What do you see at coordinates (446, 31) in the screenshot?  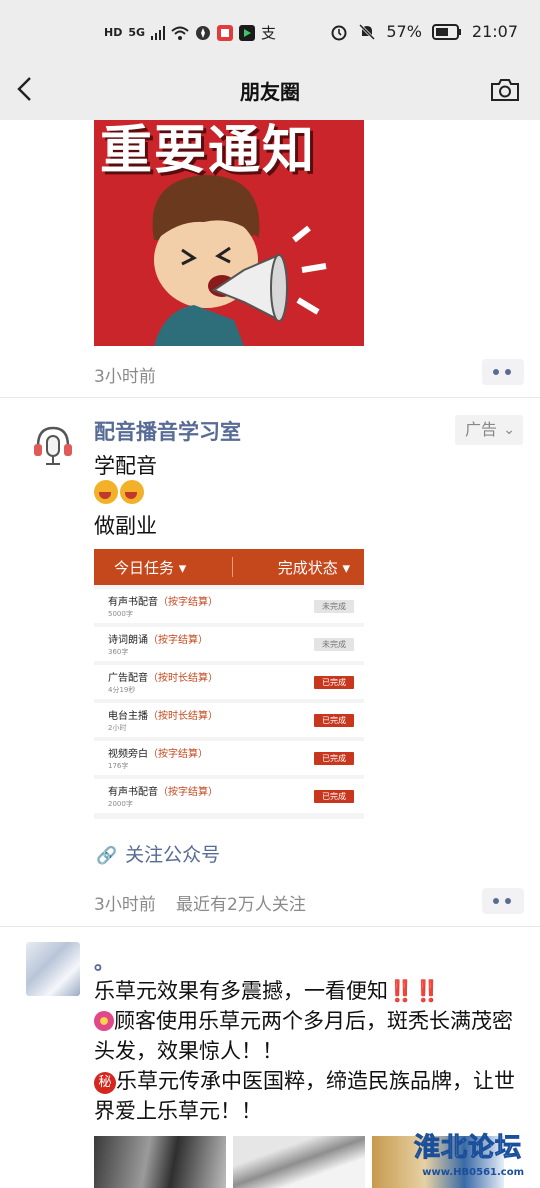 I see `battery-icon` at bounding box center [446, 31].